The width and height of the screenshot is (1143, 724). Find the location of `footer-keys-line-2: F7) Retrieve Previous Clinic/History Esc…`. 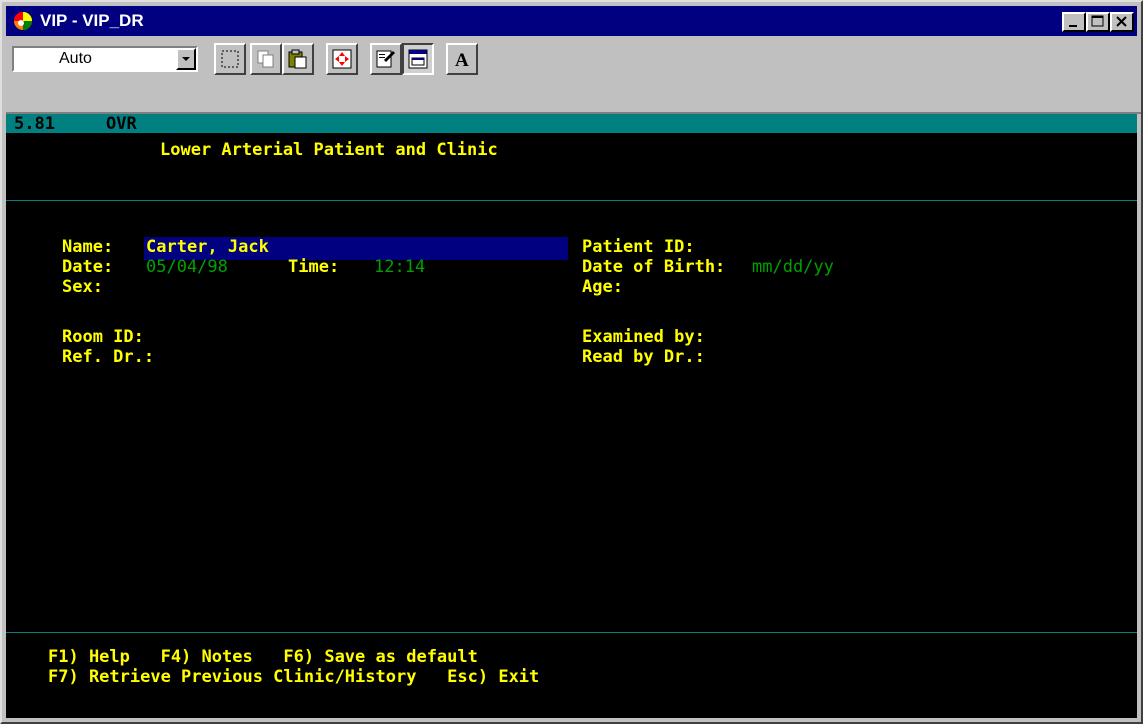

footer-keys-line-2: F7) Retrieve Previous Clinic/History Esc… is located at coordinates (294, 677).